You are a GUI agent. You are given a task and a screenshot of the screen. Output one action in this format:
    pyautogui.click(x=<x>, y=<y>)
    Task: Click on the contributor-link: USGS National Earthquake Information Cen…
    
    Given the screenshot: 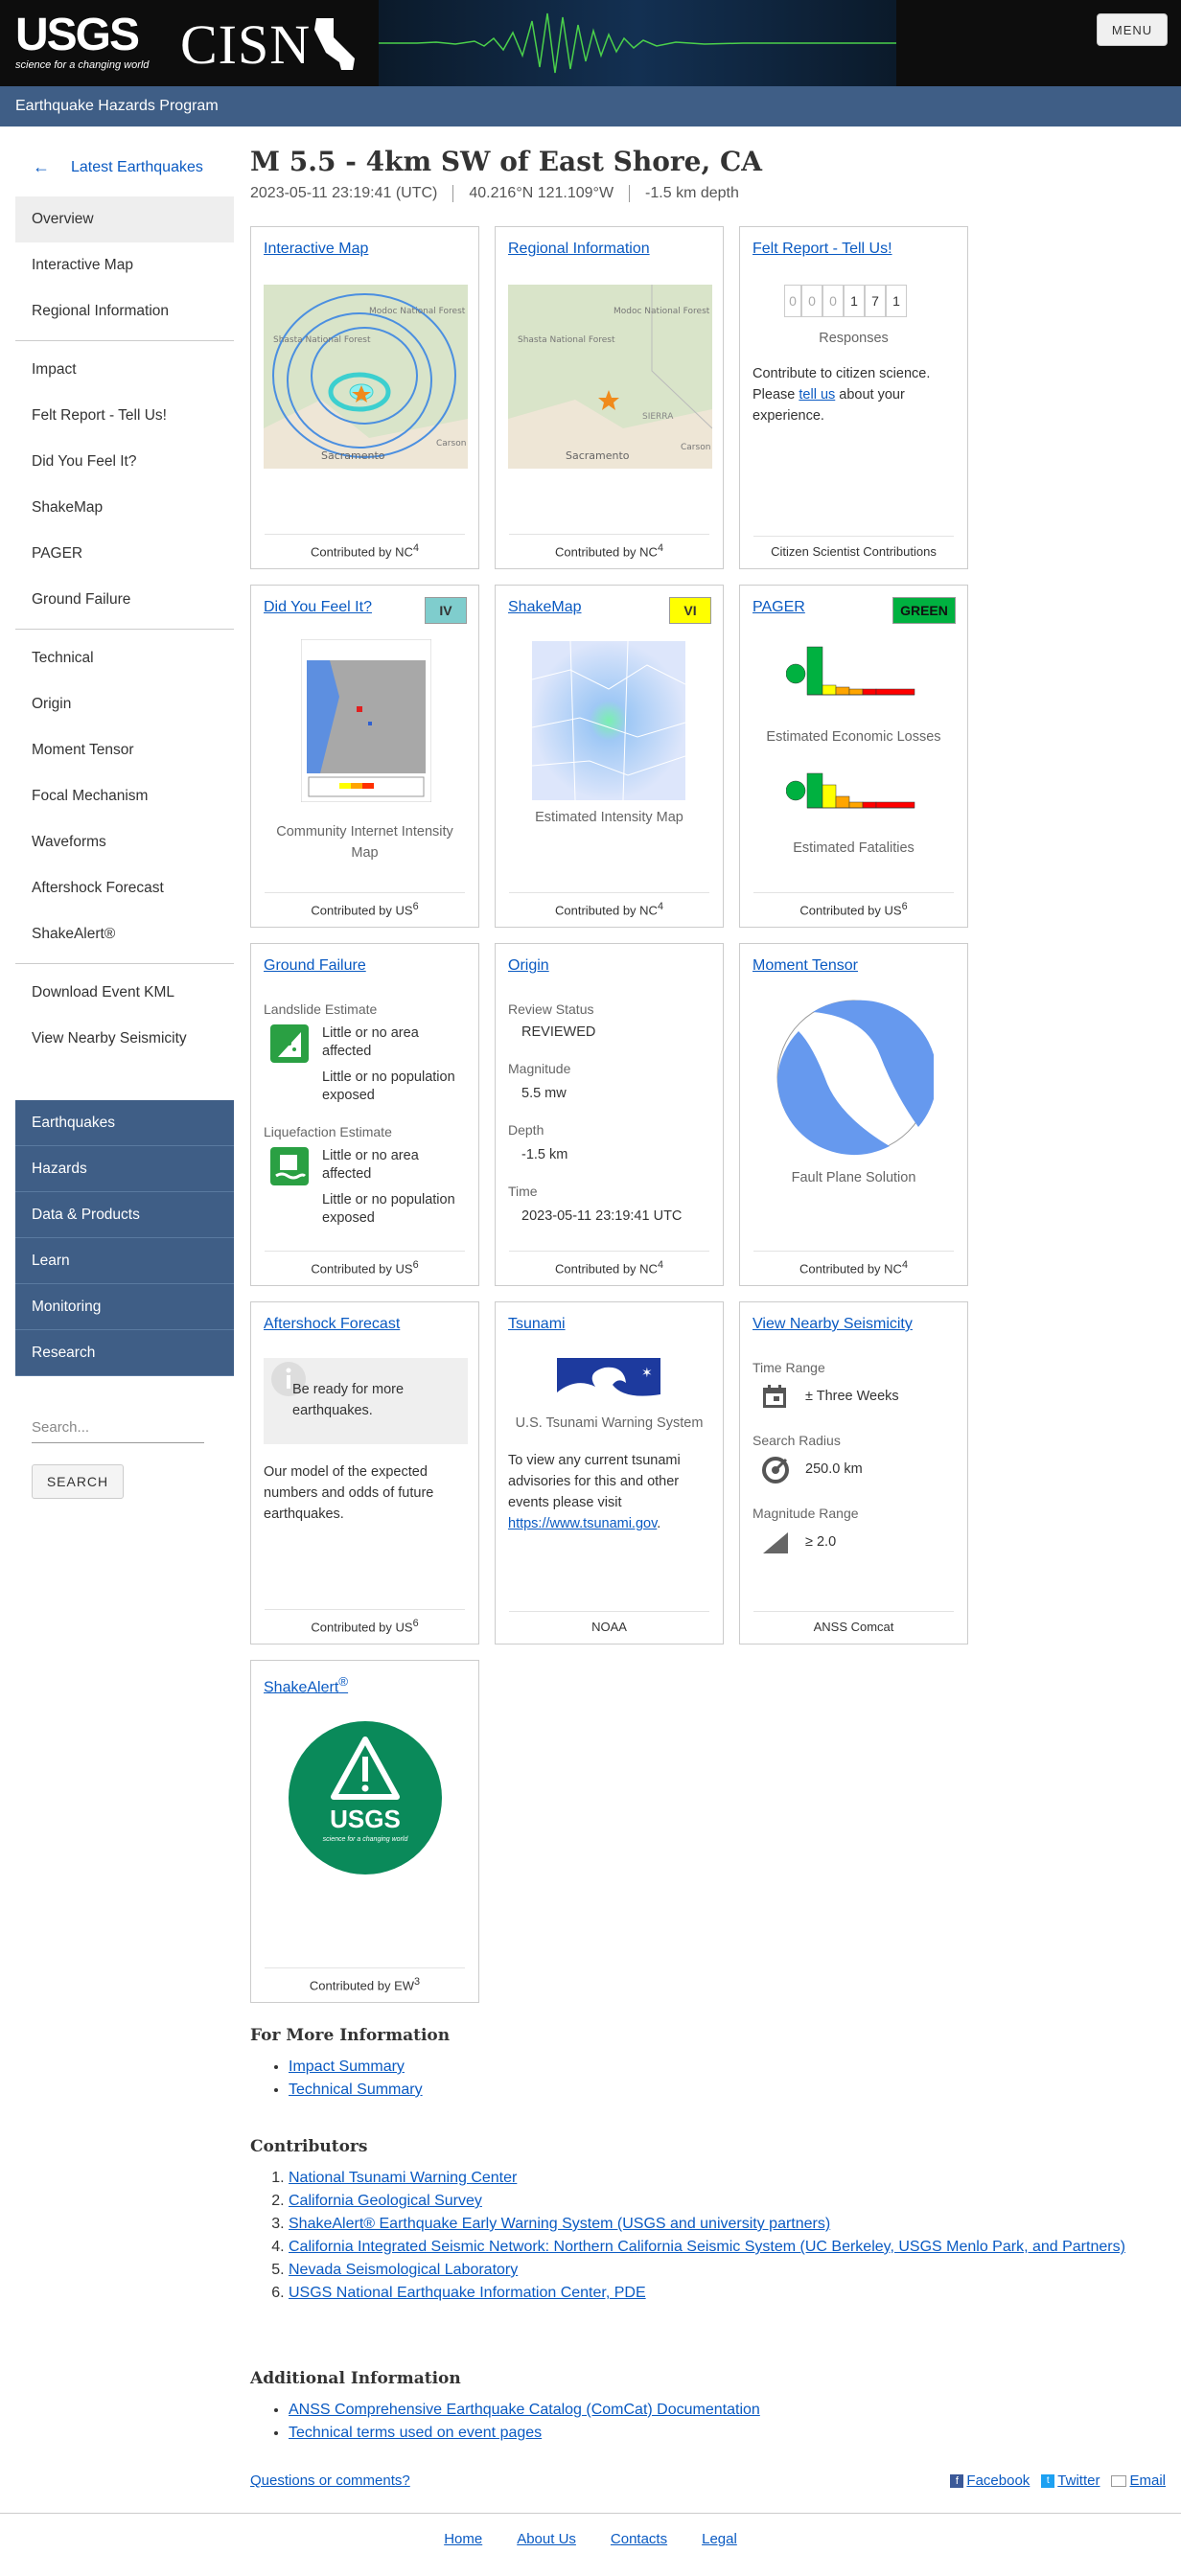 What is the action you would take?
    pyautogui.click(x=467, y=2293)
    